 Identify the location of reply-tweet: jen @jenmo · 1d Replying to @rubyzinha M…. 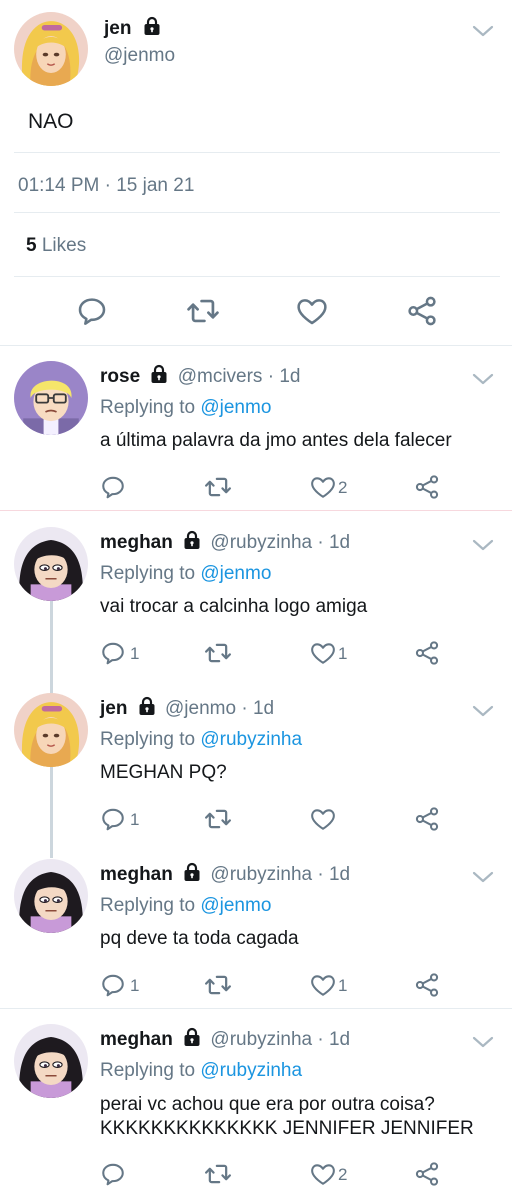
(256, 760).